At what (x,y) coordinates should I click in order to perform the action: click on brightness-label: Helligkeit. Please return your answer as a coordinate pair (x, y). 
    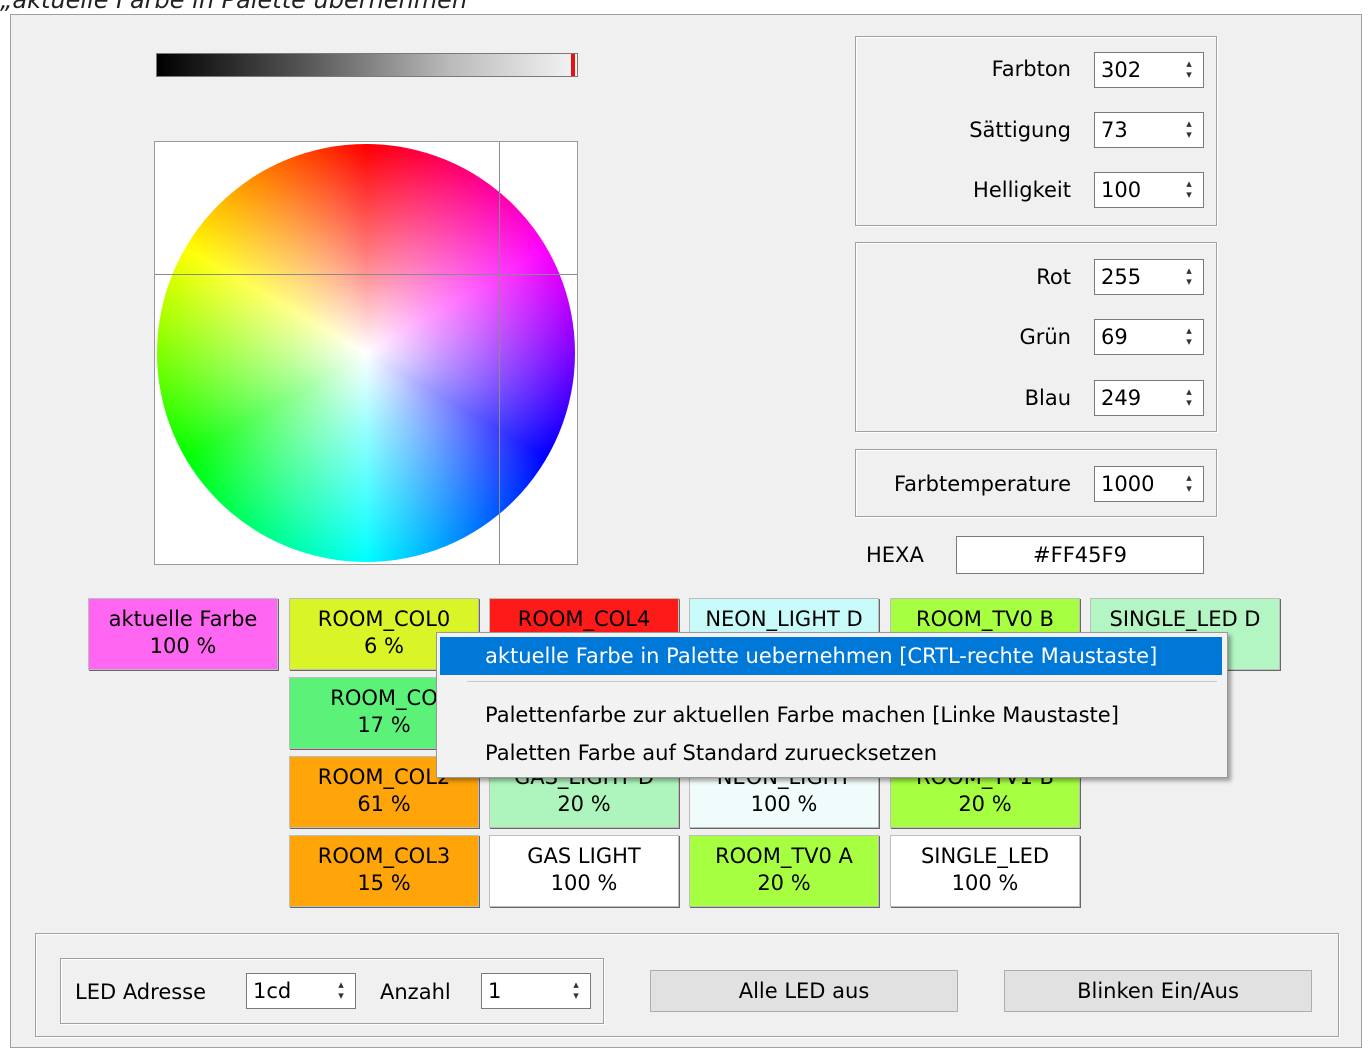
    Looking at the image, I should click on (1022, 190).